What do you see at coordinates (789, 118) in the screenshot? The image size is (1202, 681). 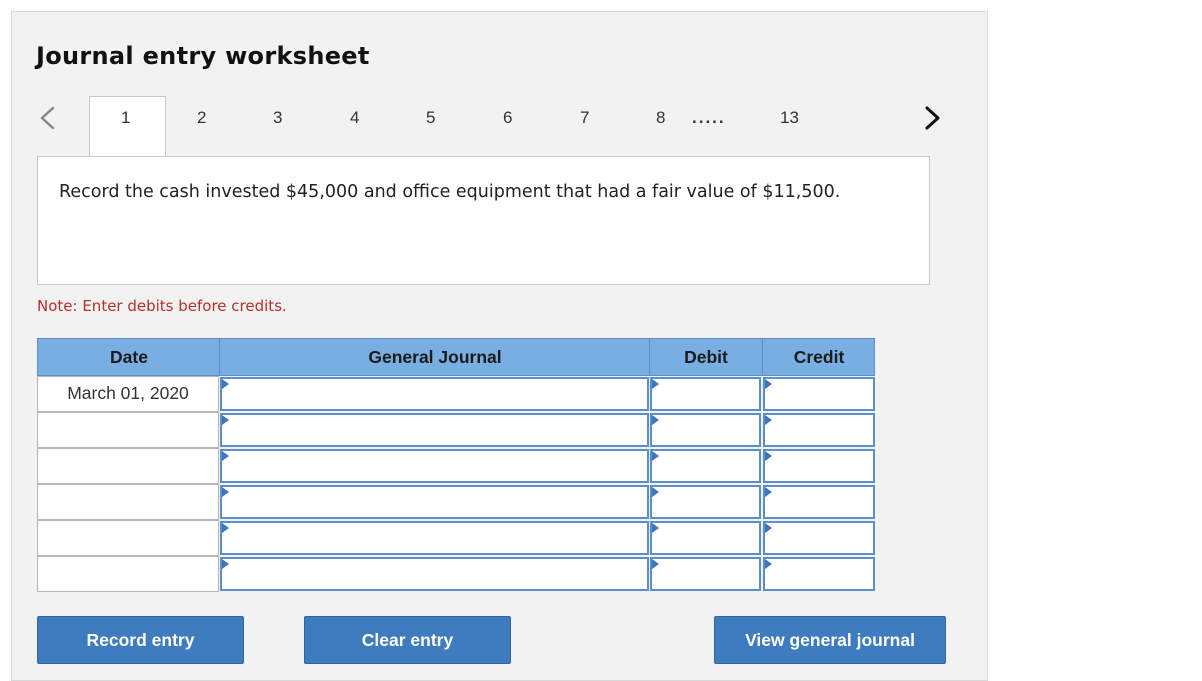 I see `tab-13: 13` at bounding box center [789, 118].